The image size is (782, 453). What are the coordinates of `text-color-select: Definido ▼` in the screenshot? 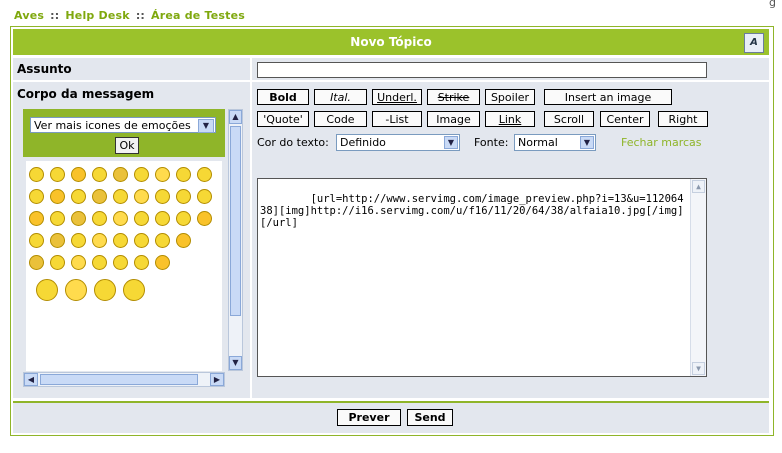 It's located at (398, 142).